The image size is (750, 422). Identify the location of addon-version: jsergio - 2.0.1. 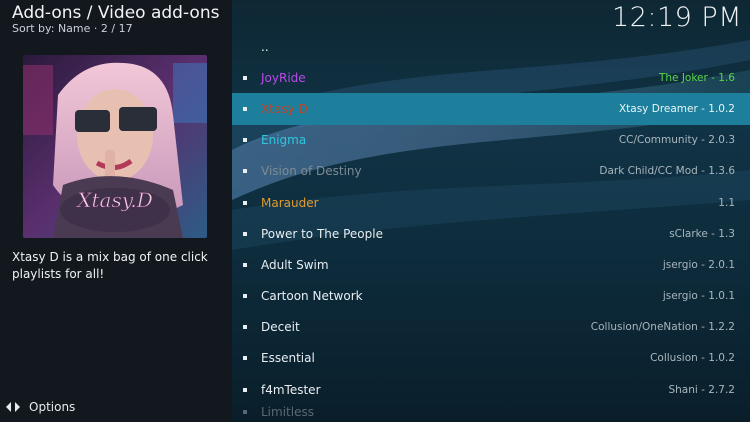
(698, 264).